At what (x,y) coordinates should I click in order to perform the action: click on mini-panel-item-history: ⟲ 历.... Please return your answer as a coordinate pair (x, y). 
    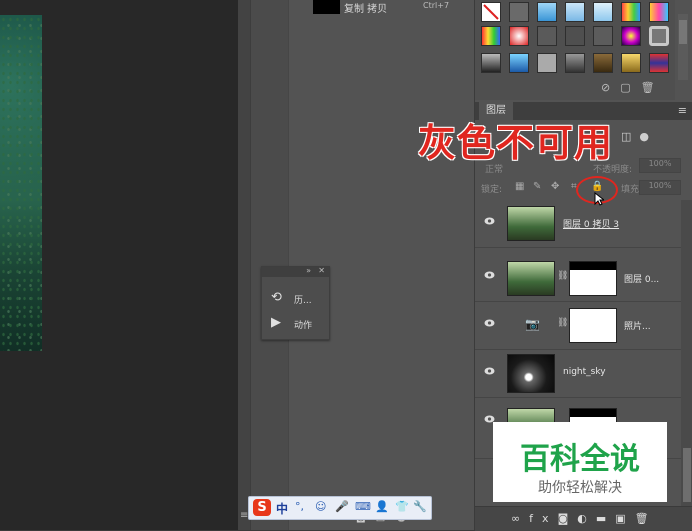
    Looking at the image, I should click on (295, 298).